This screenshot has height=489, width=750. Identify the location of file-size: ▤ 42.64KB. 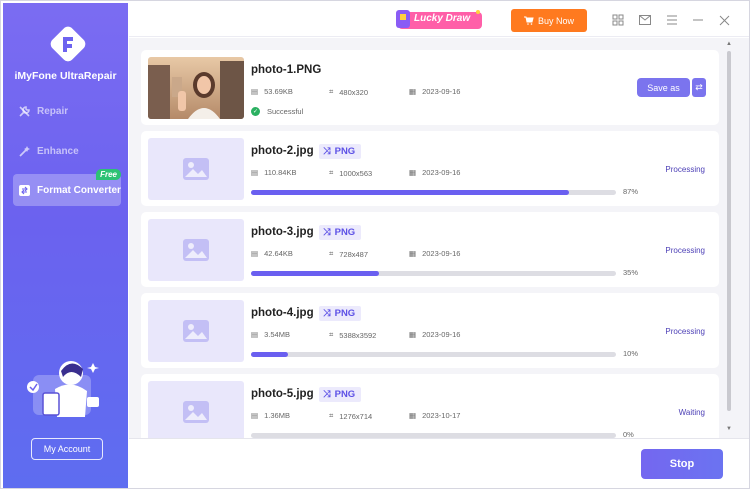
(272, 253).